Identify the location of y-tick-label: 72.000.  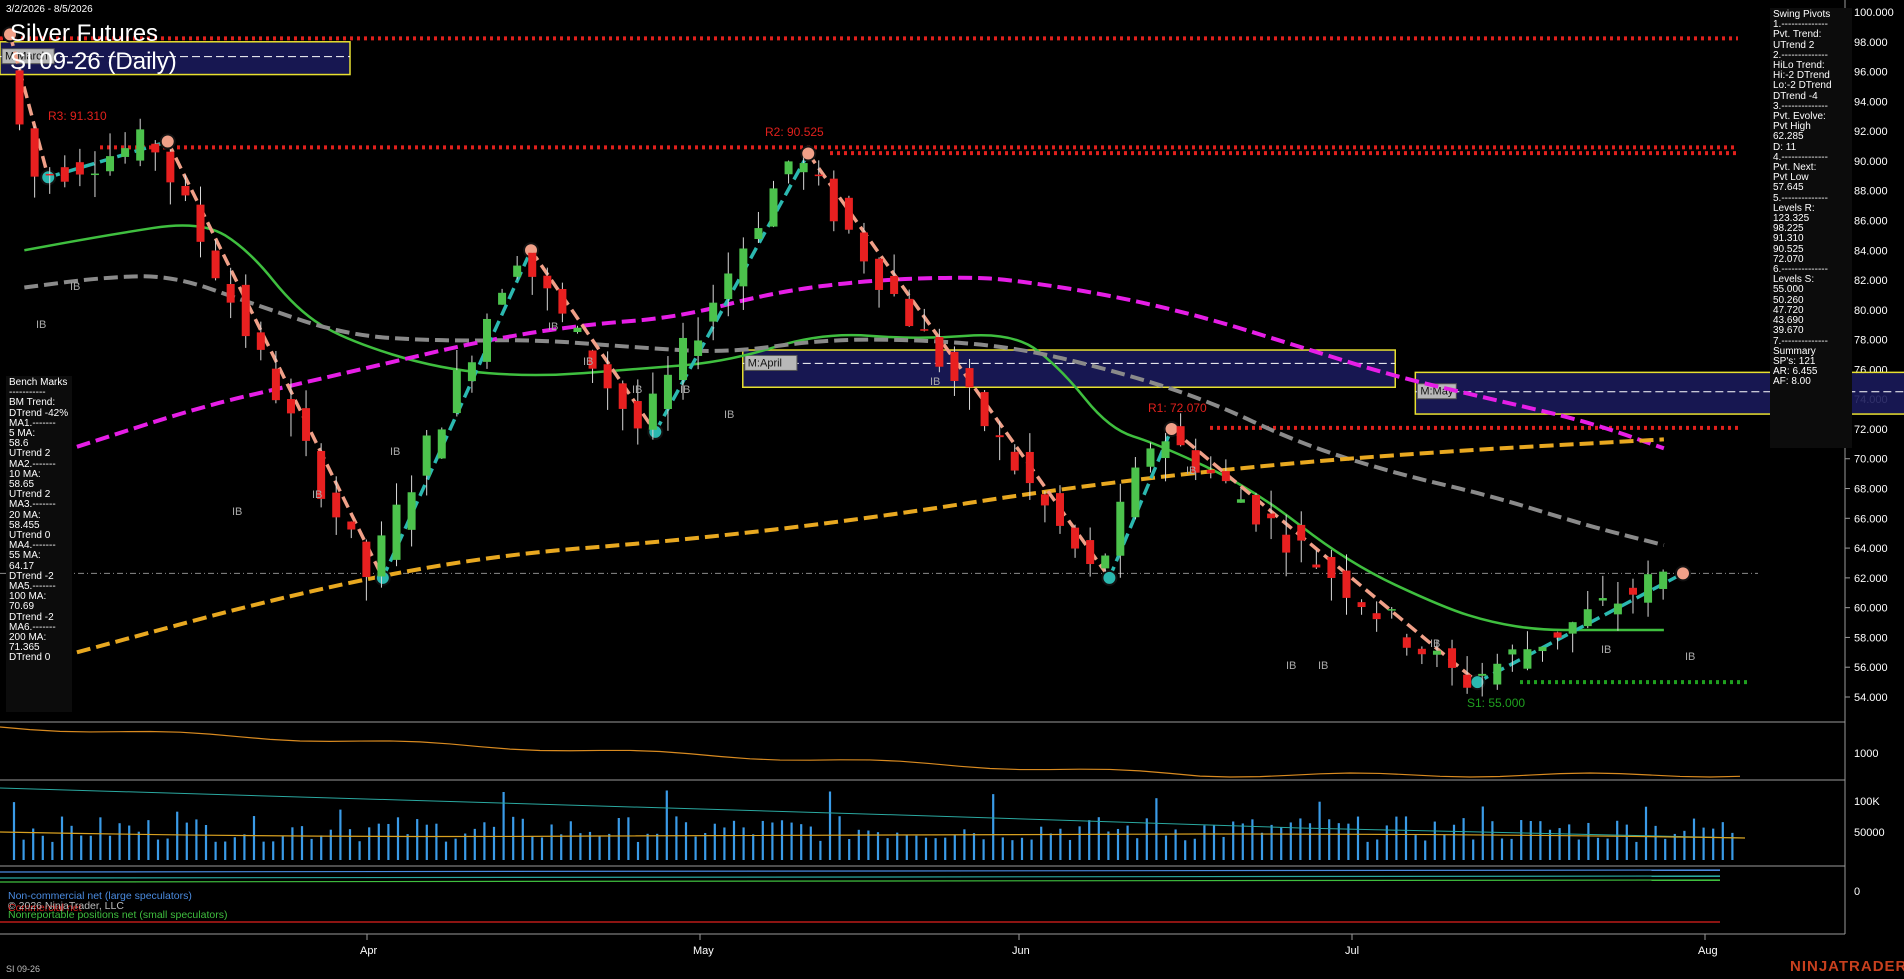
(1871, 430).